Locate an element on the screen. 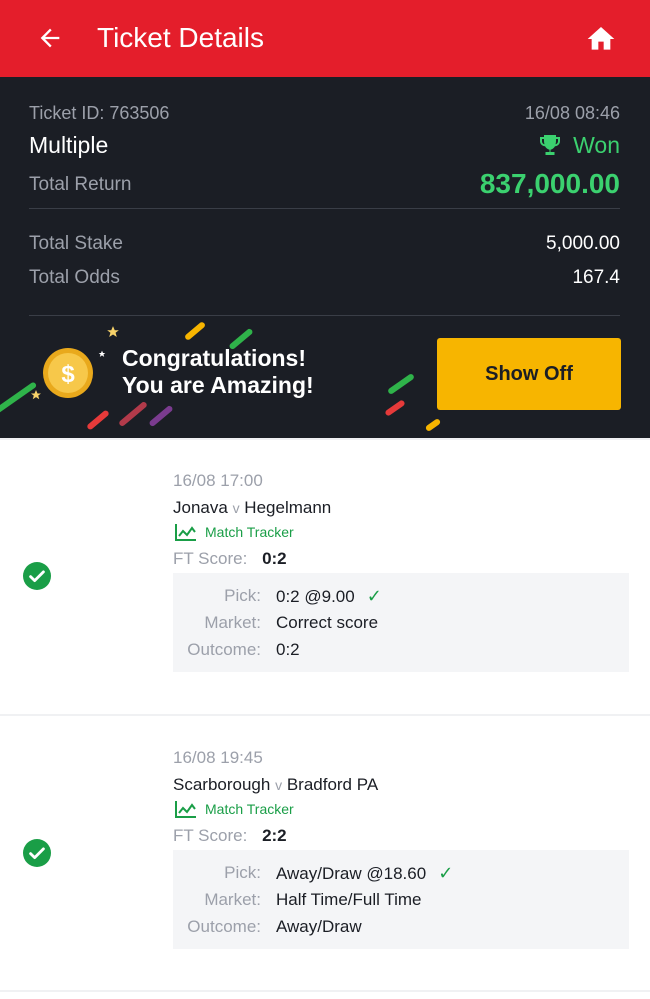 The image size is (650, 999). market-value: Correct score is located at coordinates (327, 622).